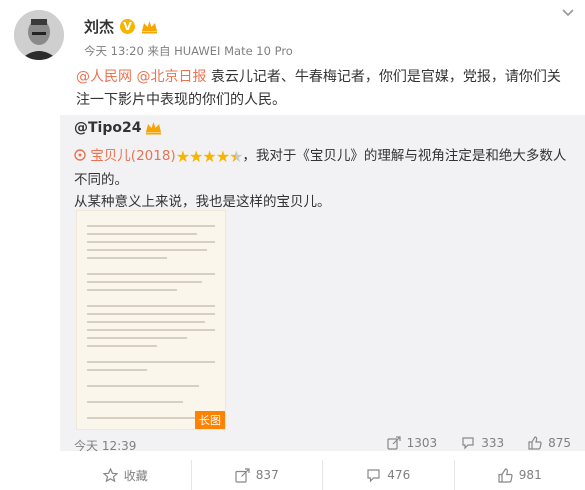  Describe the element at coordinates (99, 26) in the screenshot. I see `author-name: 刘杰` at that location.